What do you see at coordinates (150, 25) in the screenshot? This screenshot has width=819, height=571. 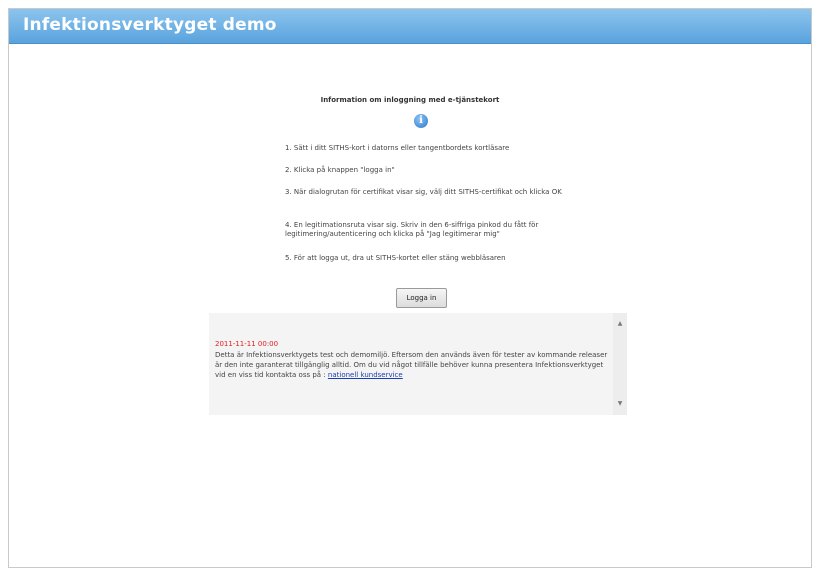 I see `app-title: Infektionsverktyget demo` at bounding box center [150, 25].